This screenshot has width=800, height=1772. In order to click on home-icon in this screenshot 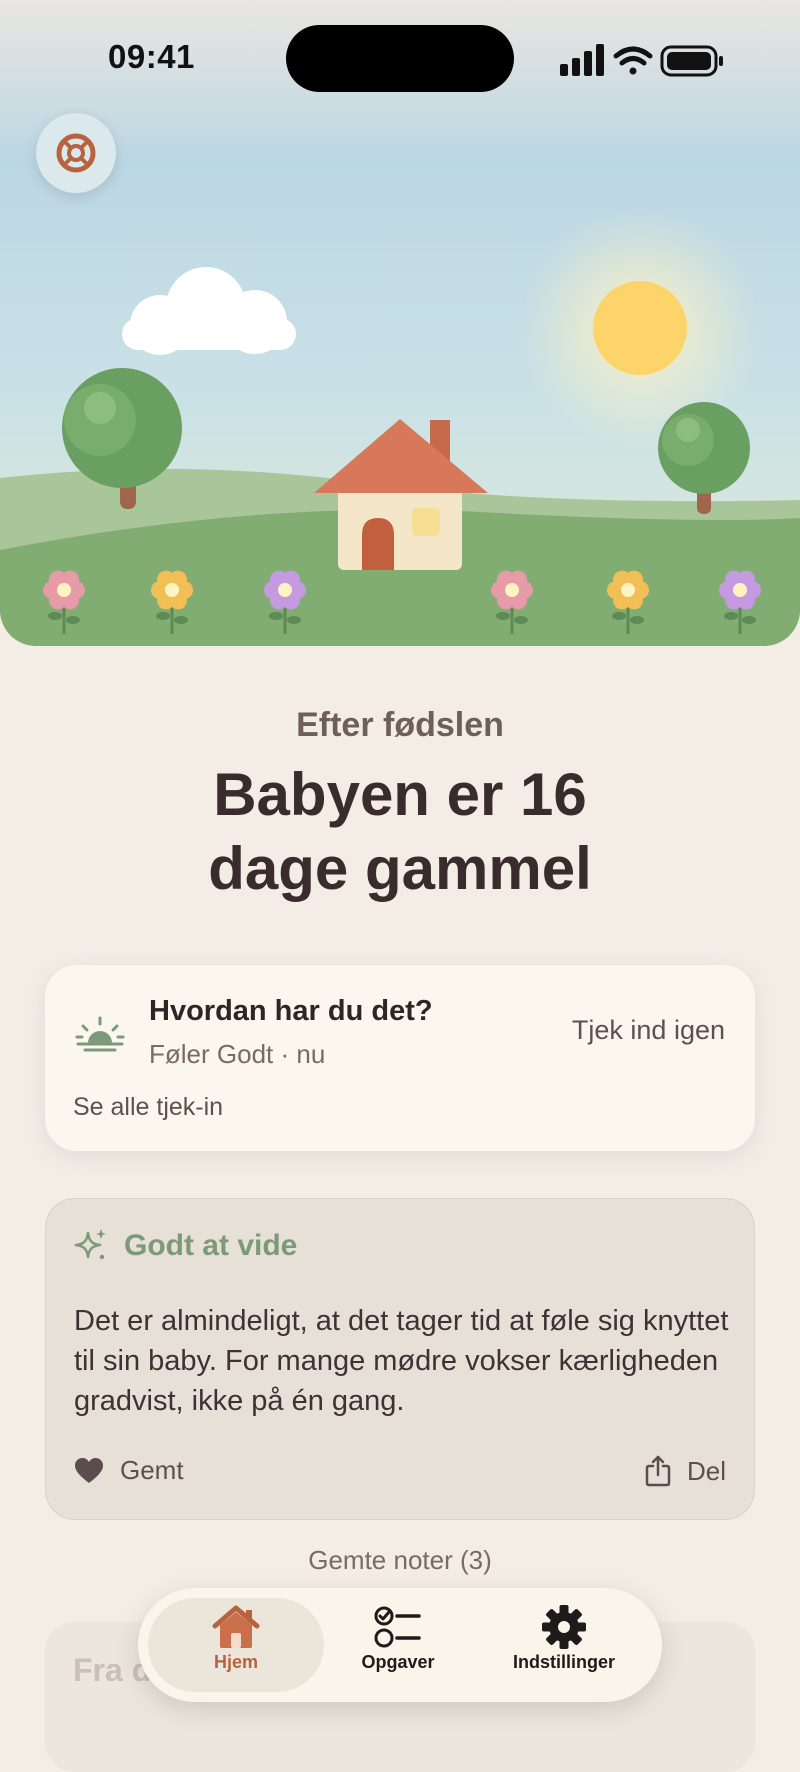, I will do `click(236, 1626)`.